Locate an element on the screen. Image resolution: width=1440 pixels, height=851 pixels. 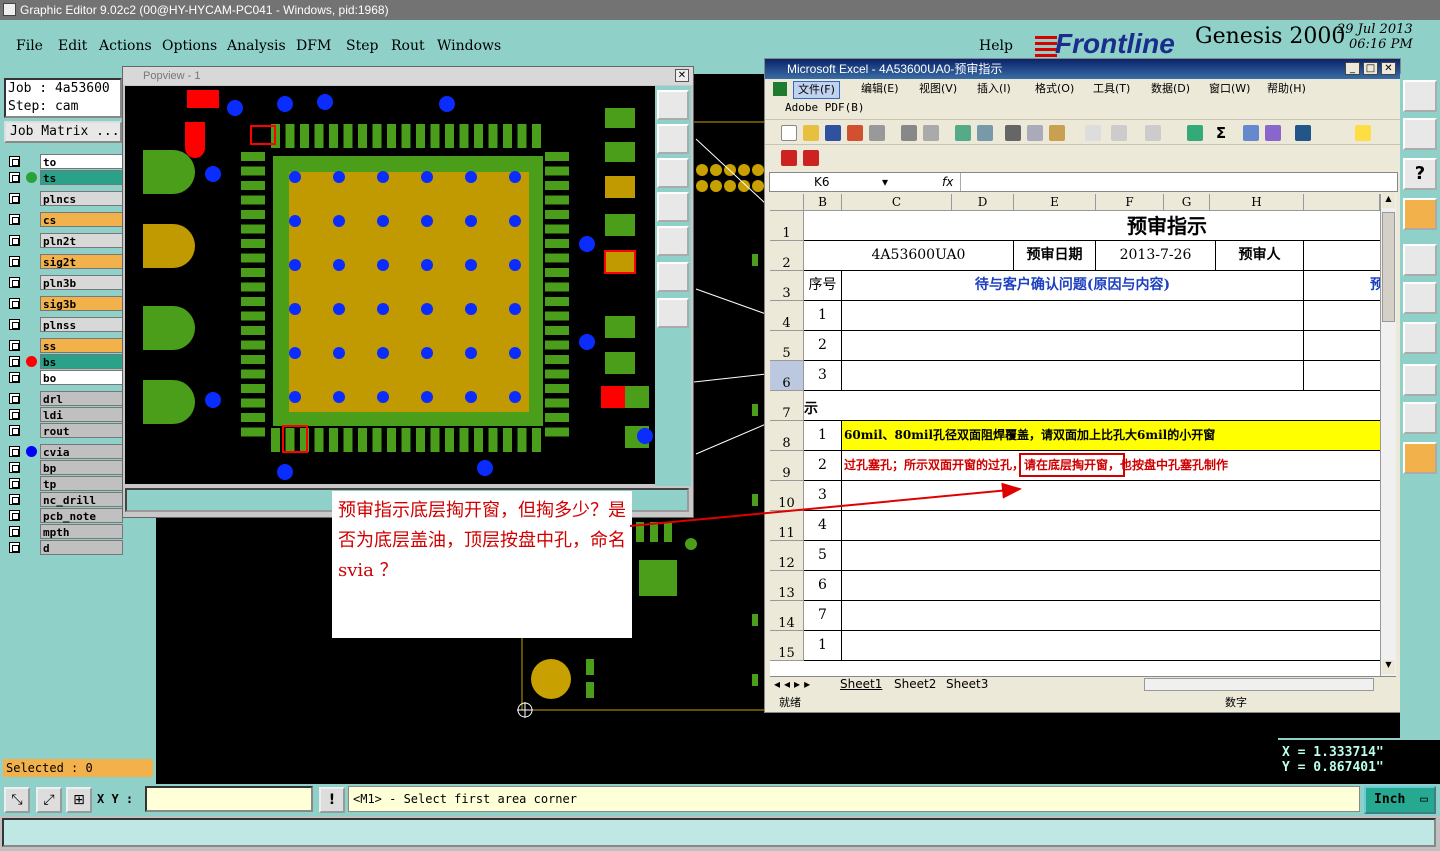
layer-row-pln3b: pln3b is located at coordinates (64, 282).